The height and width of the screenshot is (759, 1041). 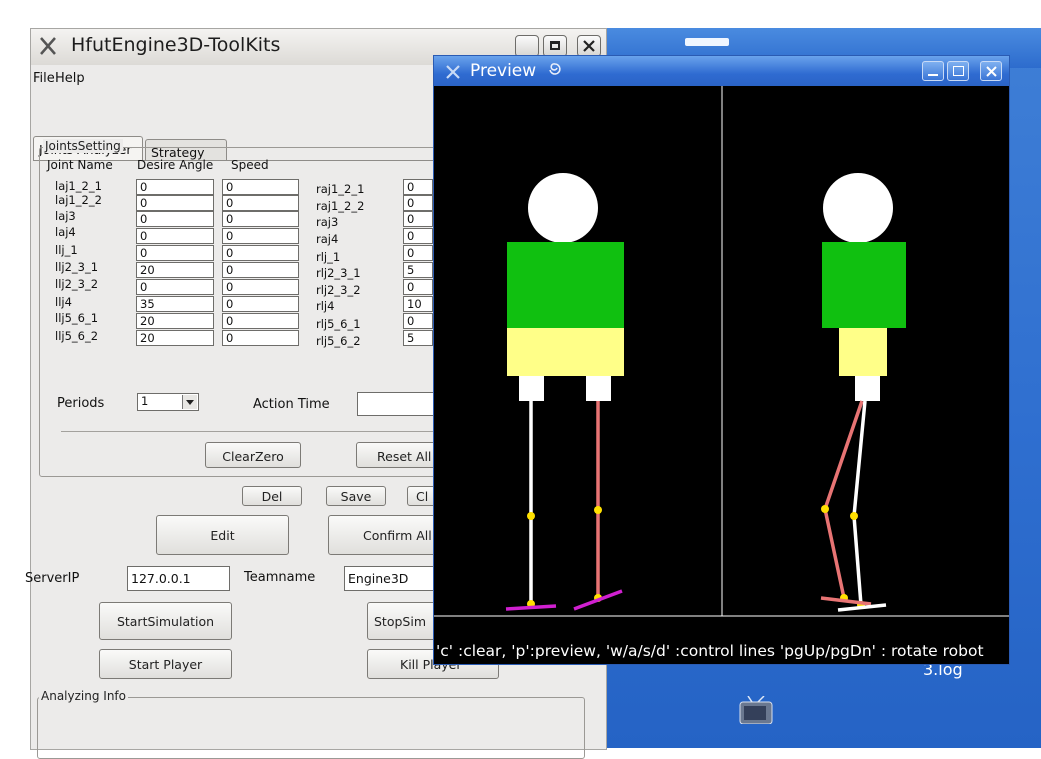 What do you see at coordinates (527, 46) in the screenshot?
I see `minimize-button` at bounding box center [527, 46].